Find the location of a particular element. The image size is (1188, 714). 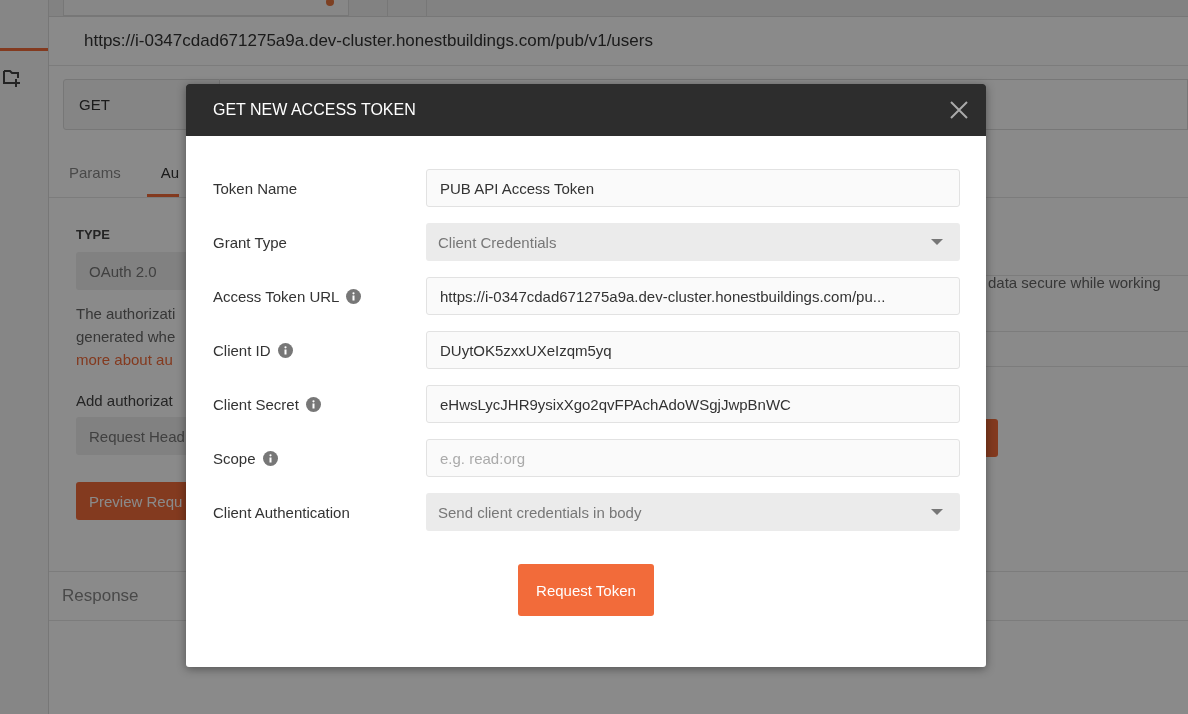

description-text: The authorizati is located at coordinates (126, 314).